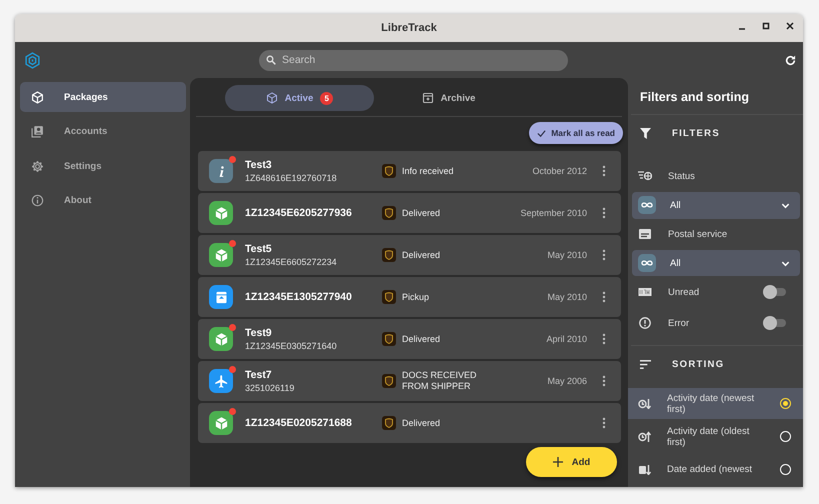 This screenshot has width=819, height=504. I want to click on sort-icon, so click(645, 364).